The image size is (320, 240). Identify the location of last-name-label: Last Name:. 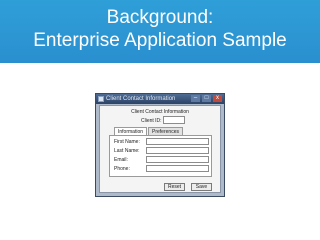
(127, 151).